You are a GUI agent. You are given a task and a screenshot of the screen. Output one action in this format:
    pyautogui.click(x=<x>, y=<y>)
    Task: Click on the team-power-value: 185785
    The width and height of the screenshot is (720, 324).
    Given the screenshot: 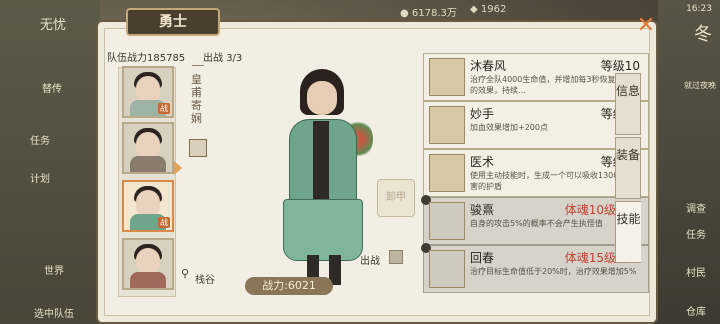 What is the action you would take?
    pyautogui.click(x=166, y=58)
    